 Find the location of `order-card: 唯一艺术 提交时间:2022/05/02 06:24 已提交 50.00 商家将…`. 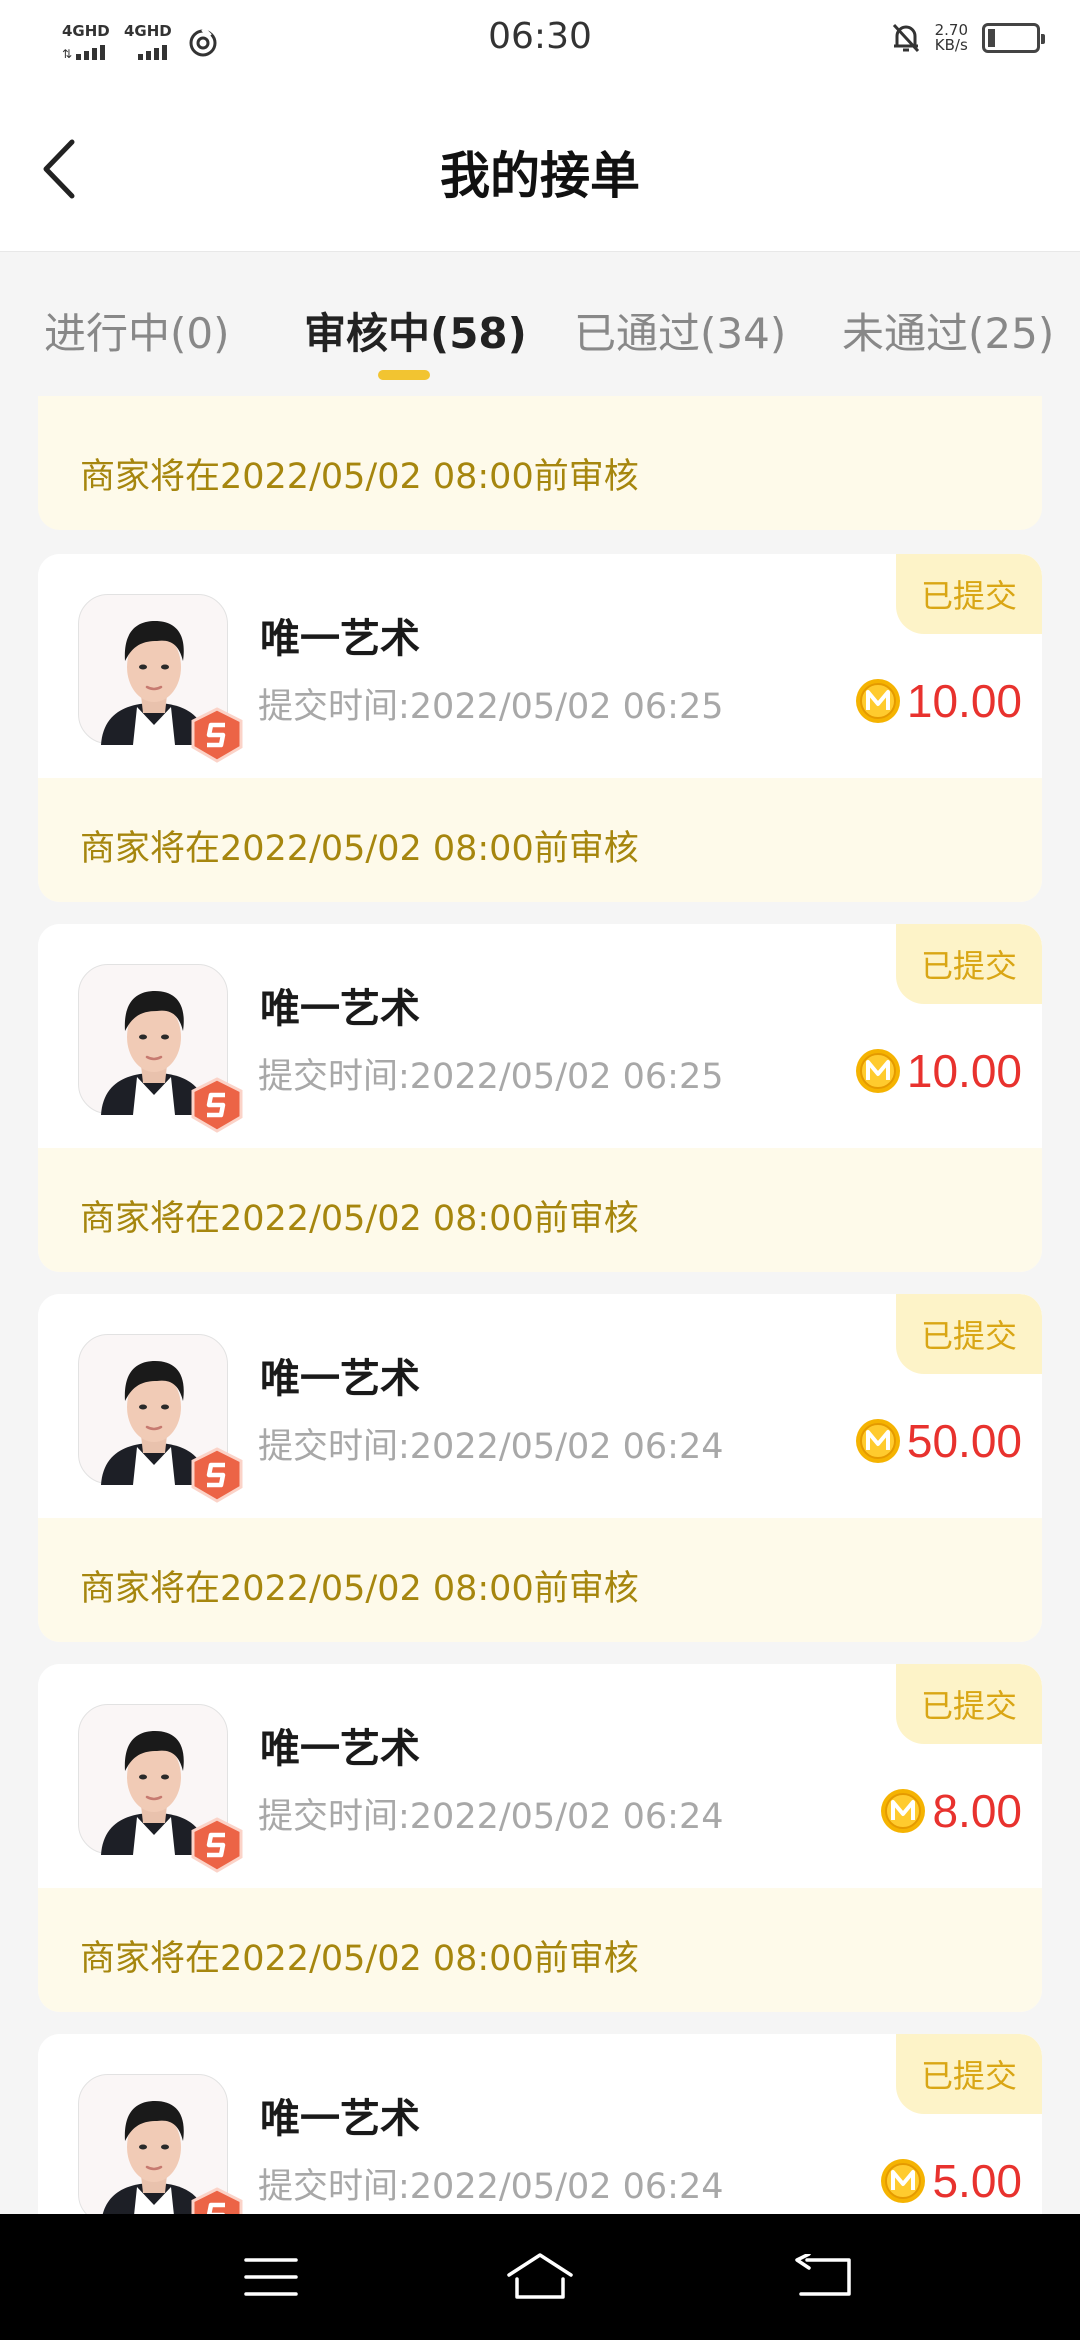

order-card: 唯一艺术 提交时间:2022/05/02 06:24 已提交 50.00 商家将… is located at coordinates (540, 1468).